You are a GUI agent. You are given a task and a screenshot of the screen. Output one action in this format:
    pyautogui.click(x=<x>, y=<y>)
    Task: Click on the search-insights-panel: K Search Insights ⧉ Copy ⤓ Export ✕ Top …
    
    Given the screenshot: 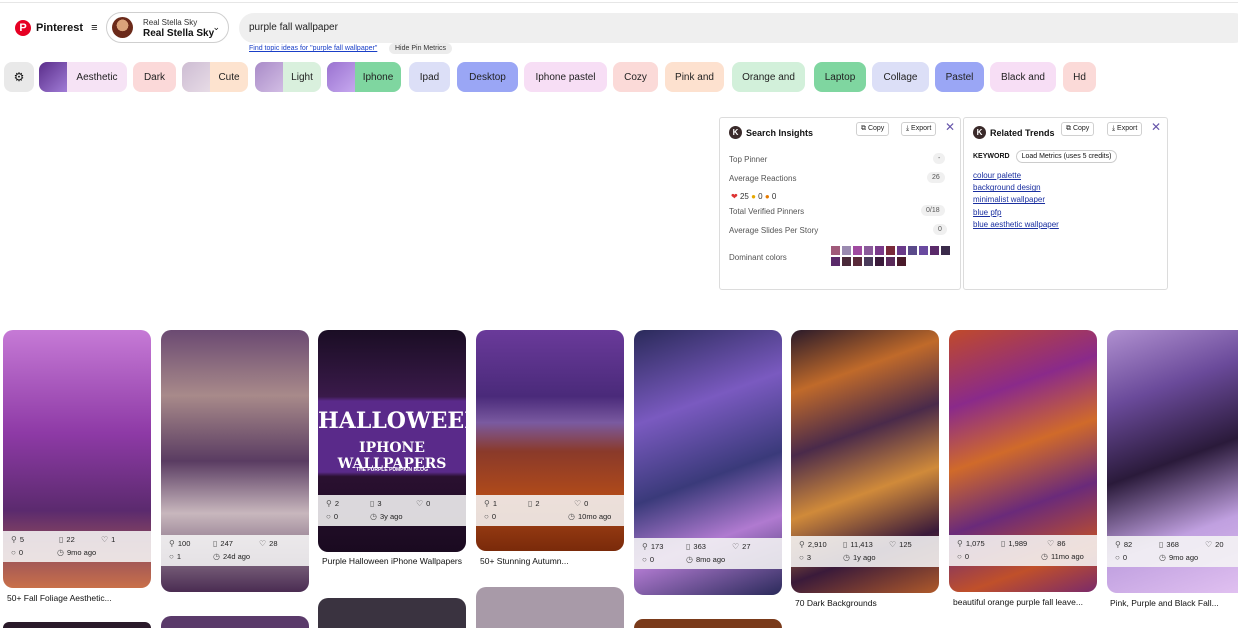 What is the action you would take?
    pyautogui.click(x=840, y=203)
    